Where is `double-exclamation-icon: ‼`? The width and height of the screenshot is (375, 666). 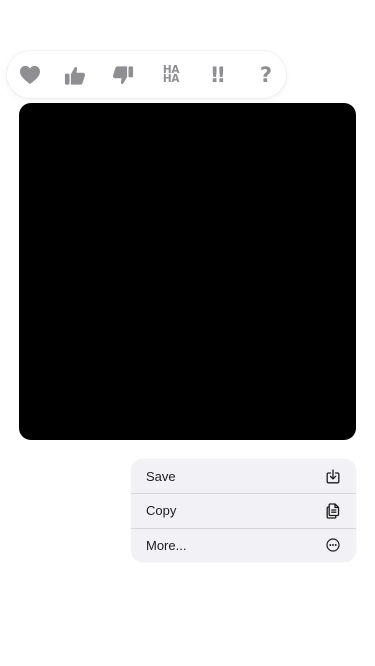 double-exclamation-icon: ‼ is located at coordinates (218, 74).